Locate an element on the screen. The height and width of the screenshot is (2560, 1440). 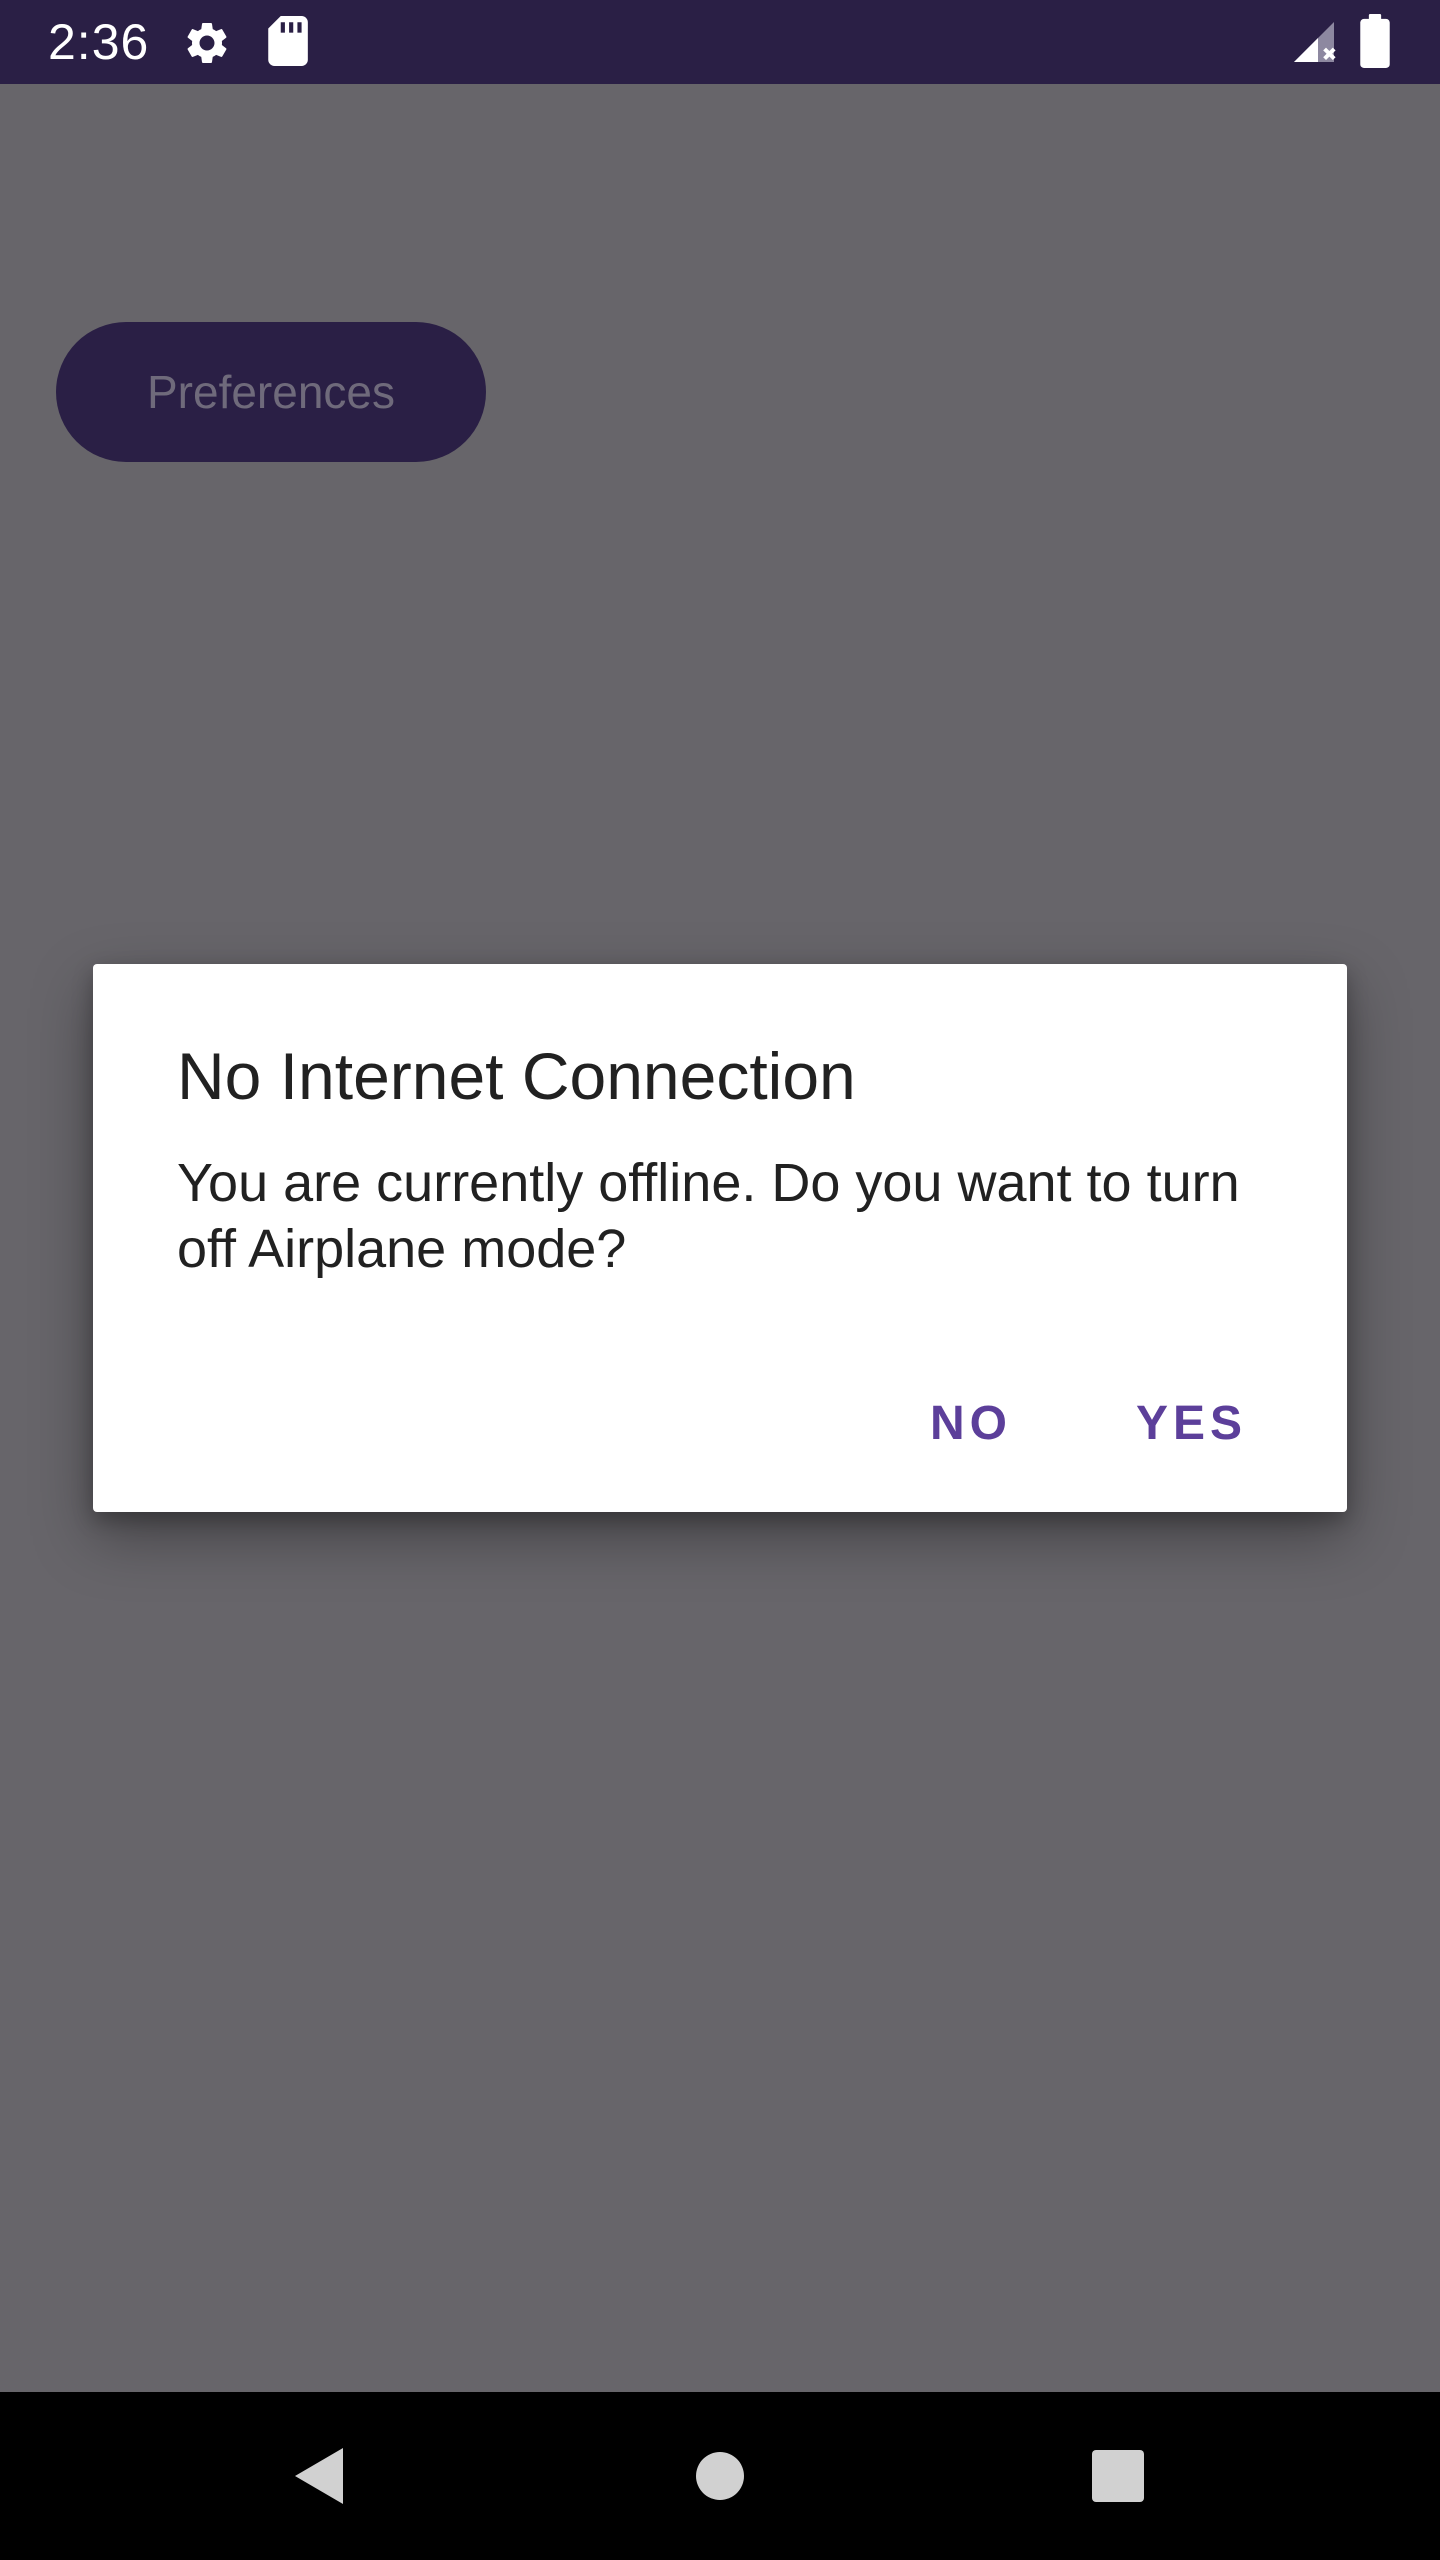
recents-button is located at coordinates (1118, 2476).